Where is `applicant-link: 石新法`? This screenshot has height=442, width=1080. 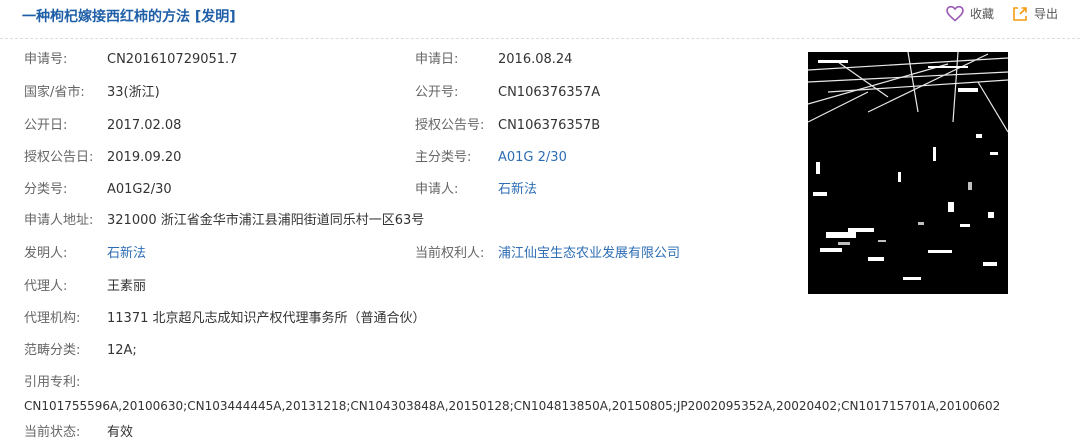 applicant-link: 石新法 is located at coordinates (517, 190).